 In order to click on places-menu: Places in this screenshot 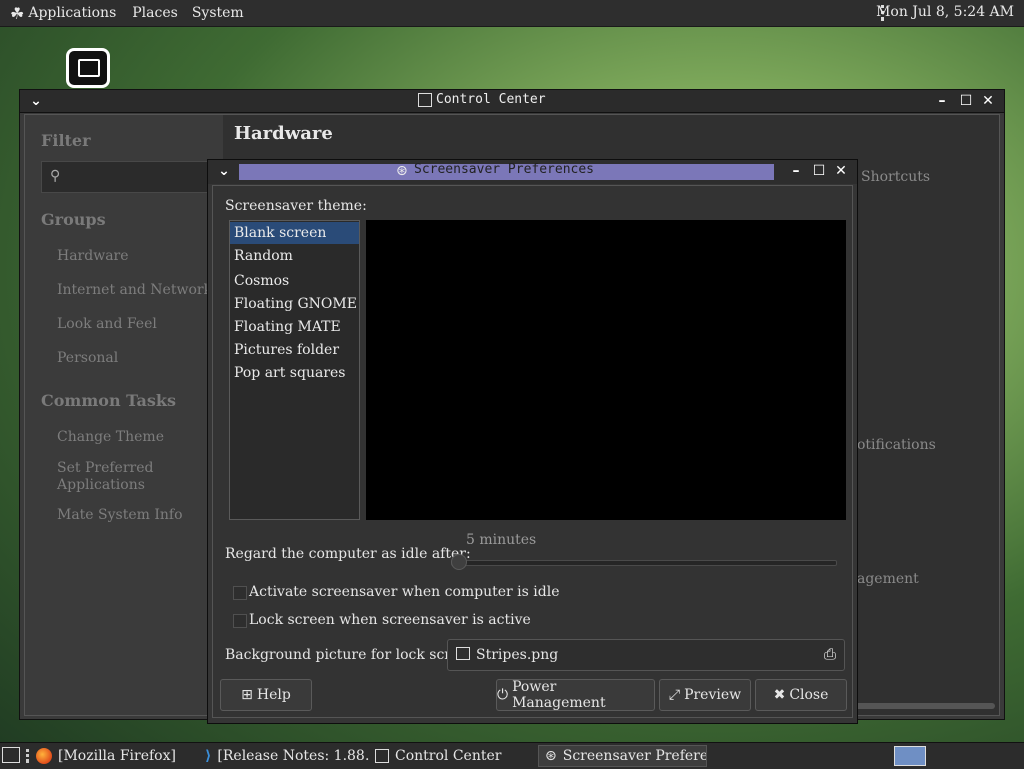, I will do `click(155, 13)`.